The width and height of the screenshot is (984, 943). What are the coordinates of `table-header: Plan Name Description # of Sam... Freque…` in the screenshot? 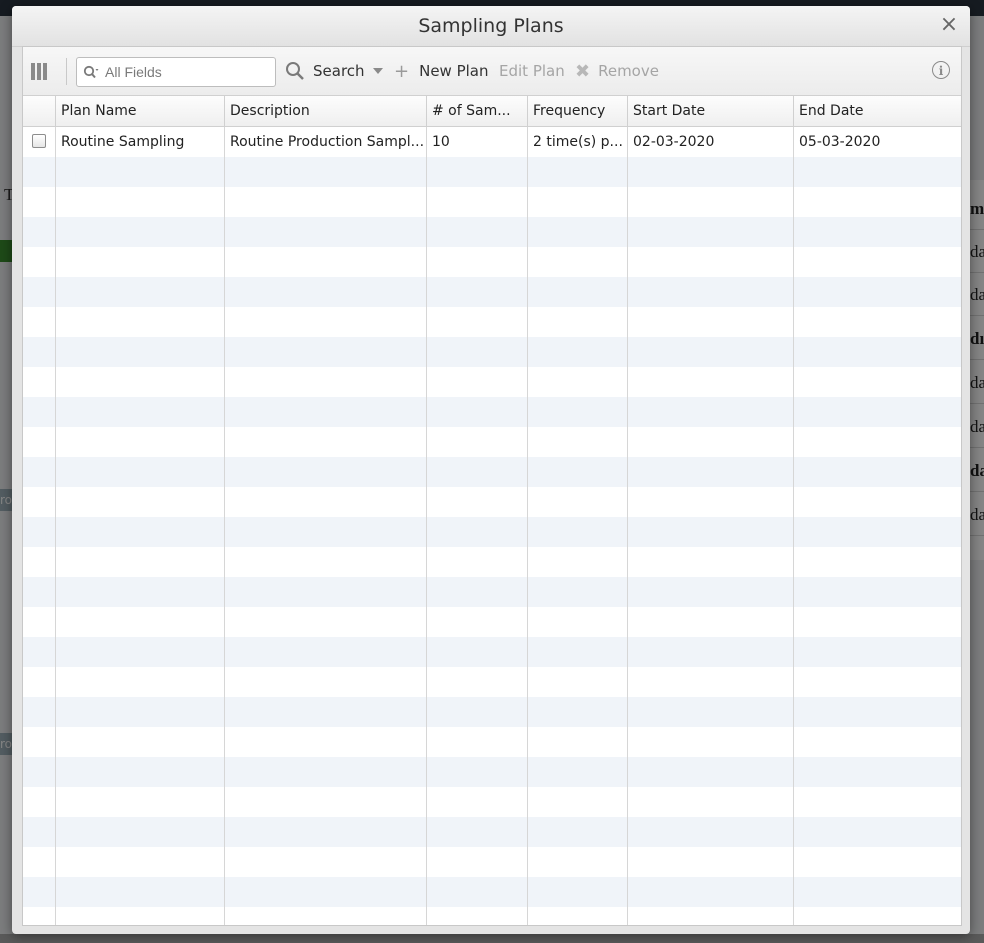 It's located at (492, 111).